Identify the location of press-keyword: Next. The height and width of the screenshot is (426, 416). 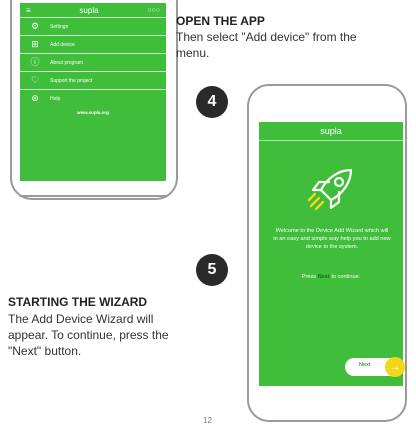
(323, 277).